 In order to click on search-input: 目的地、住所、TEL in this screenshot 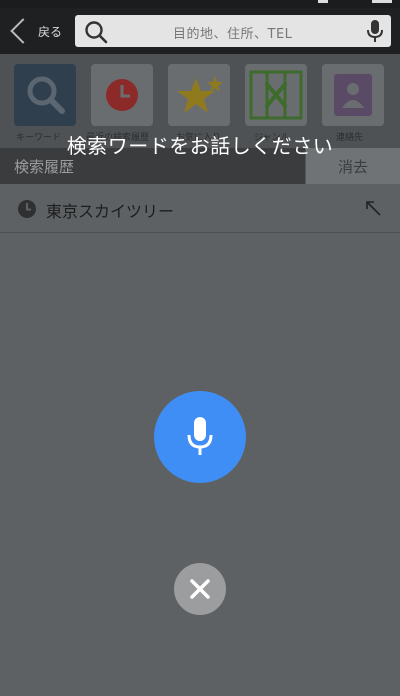, I will do `click(233, 31)`.